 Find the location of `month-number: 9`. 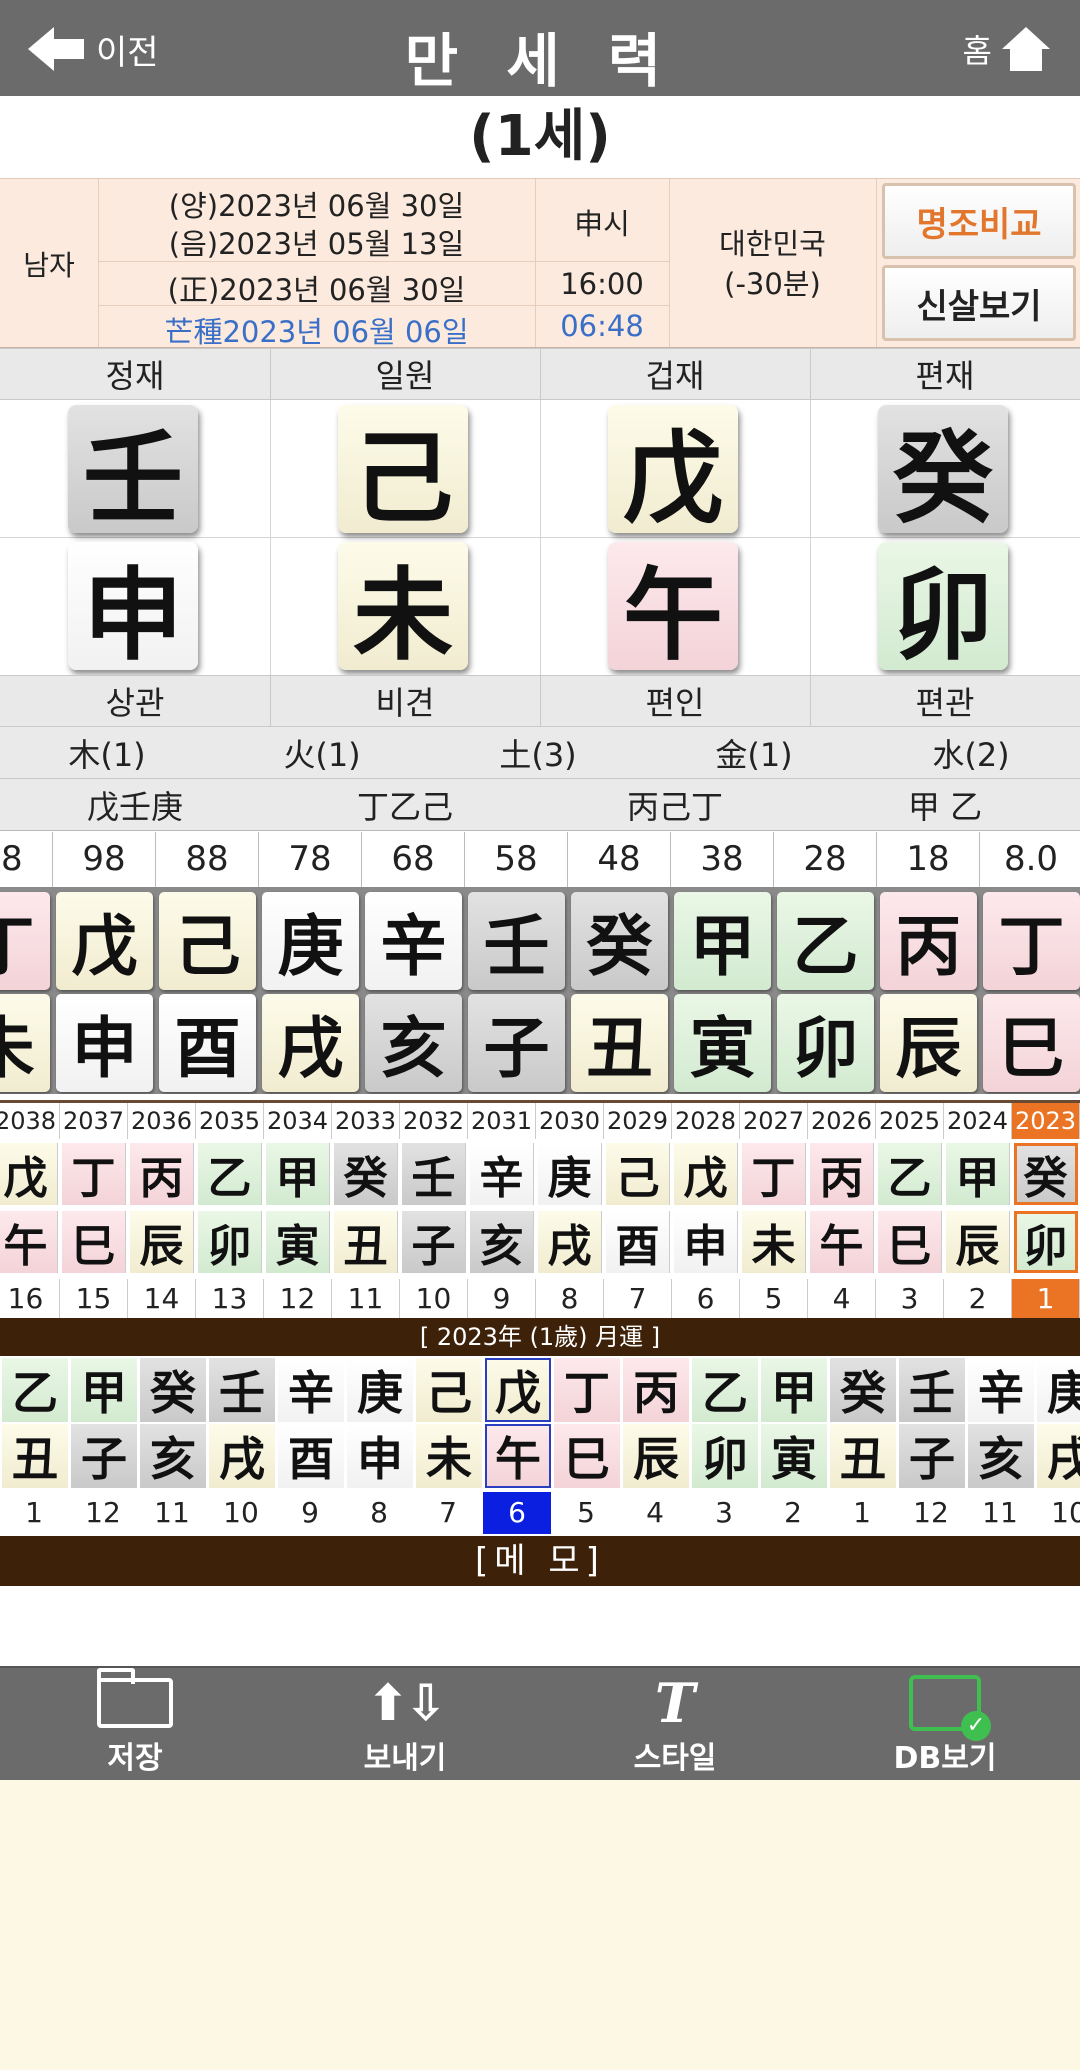

month-number: 9 is located at coordinates (310, 1513).